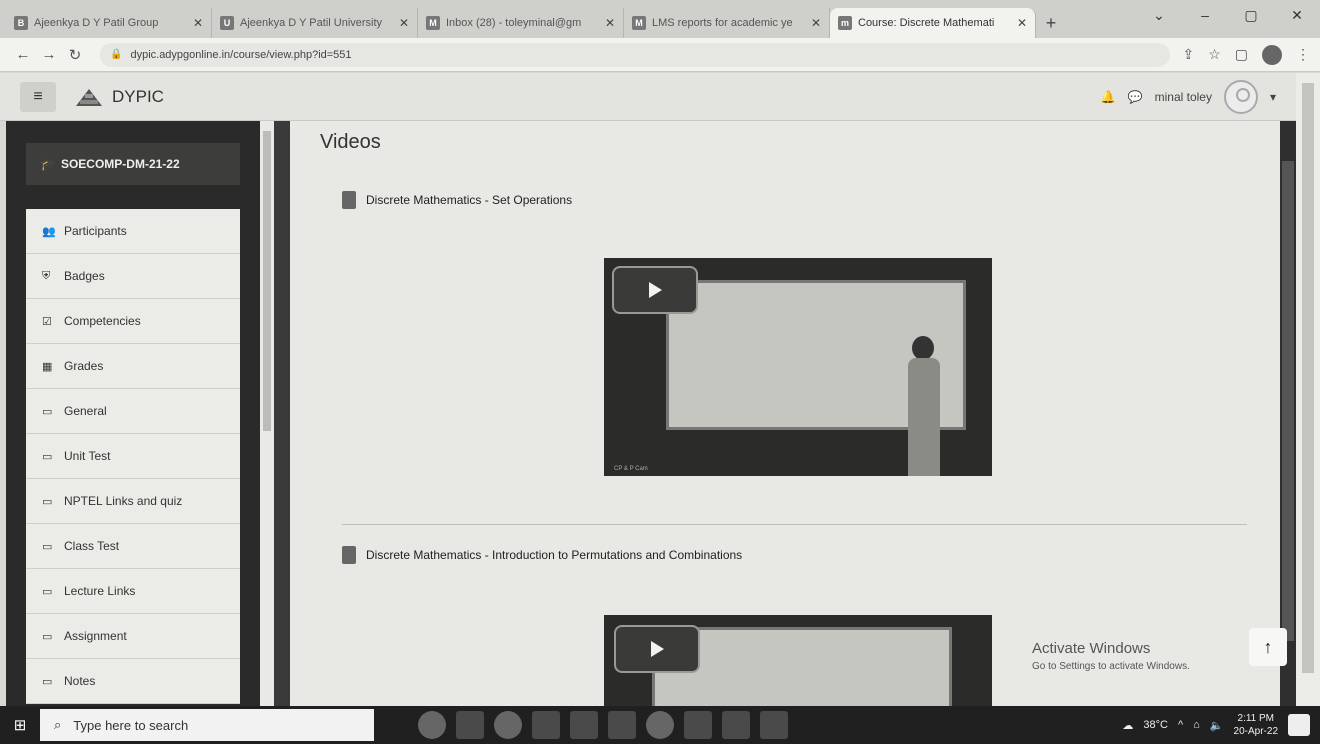 This screenshot has width=1320, height=744. Describe the element at coordinates (47, 164) in the screenshot. I see `graduation-cap-icon: 🎓` at that location.